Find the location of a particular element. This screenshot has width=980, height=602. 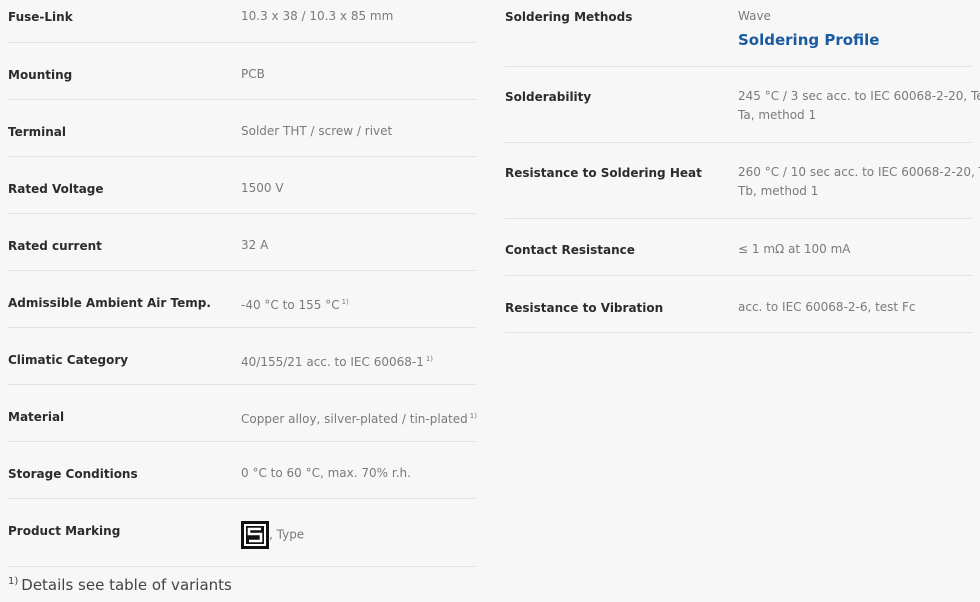

spec-label: Terminal is located at coordinates (37, 132).